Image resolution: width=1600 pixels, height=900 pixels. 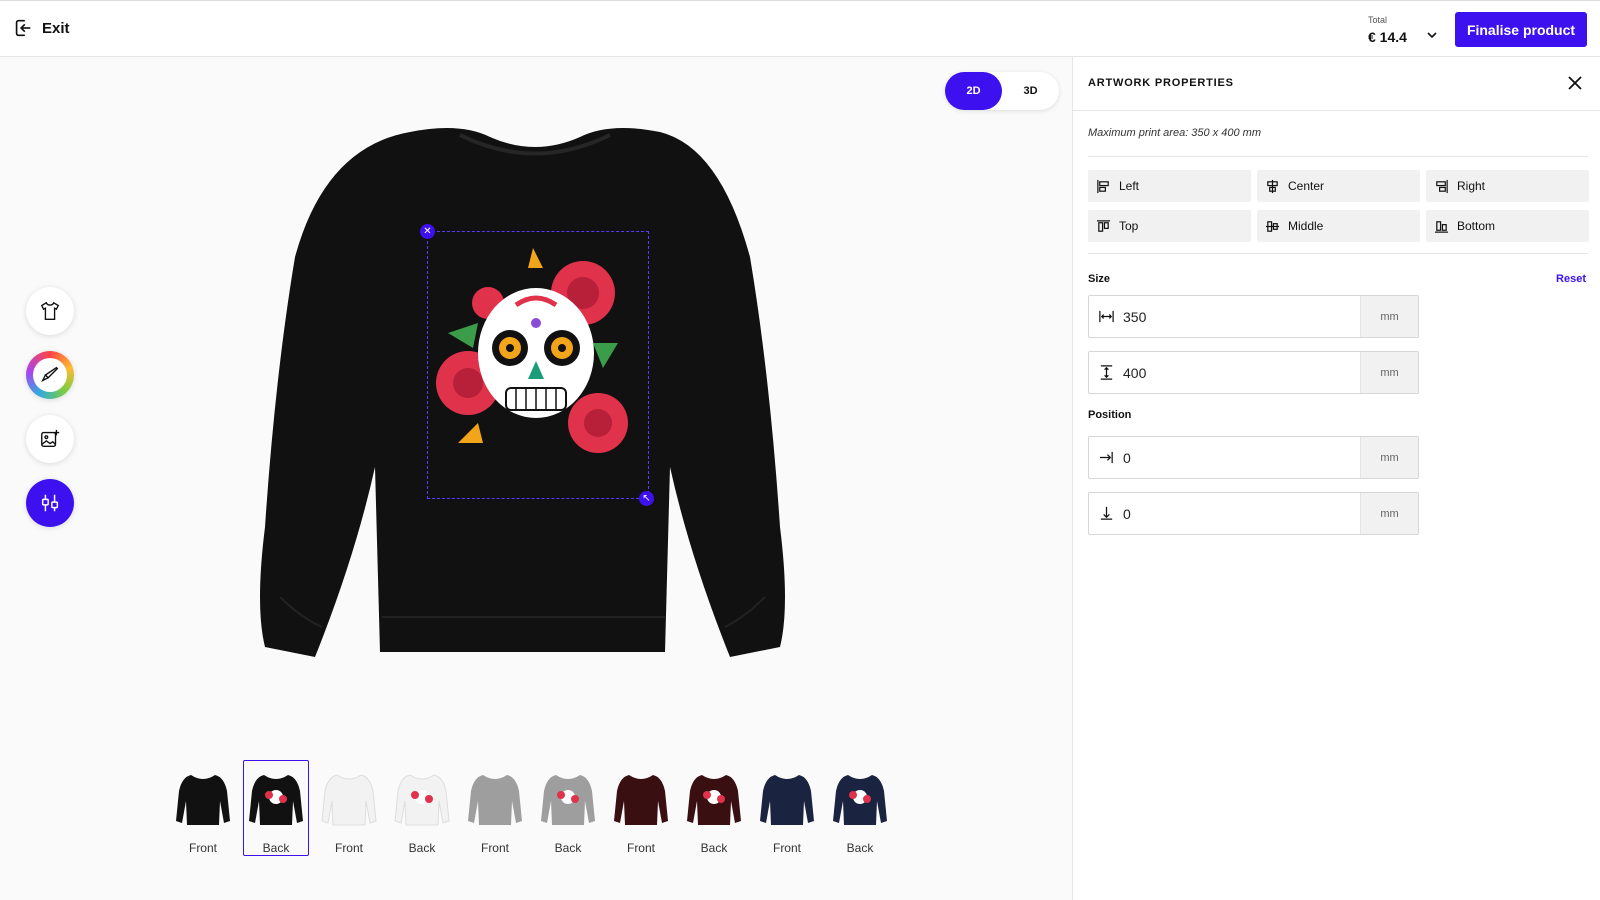 I want to click on brush-icon, so click(x=50, y=374).